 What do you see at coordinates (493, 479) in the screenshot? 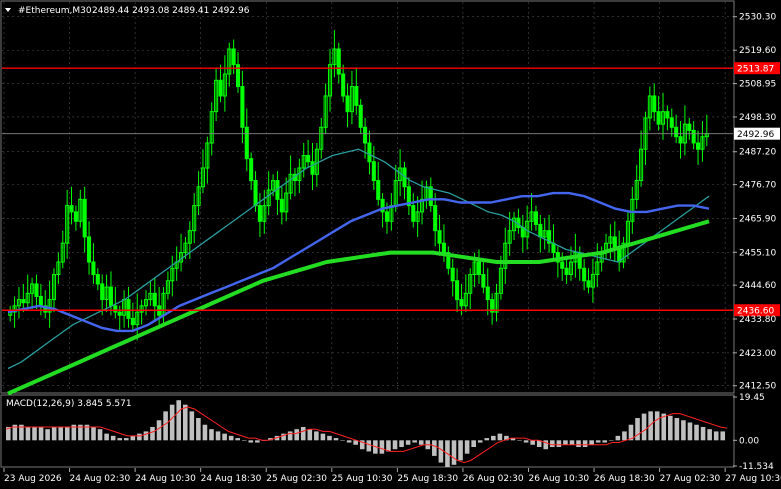
I see `time-tick-label: 26 Aug 02:30` at bounding box center [493, 479].